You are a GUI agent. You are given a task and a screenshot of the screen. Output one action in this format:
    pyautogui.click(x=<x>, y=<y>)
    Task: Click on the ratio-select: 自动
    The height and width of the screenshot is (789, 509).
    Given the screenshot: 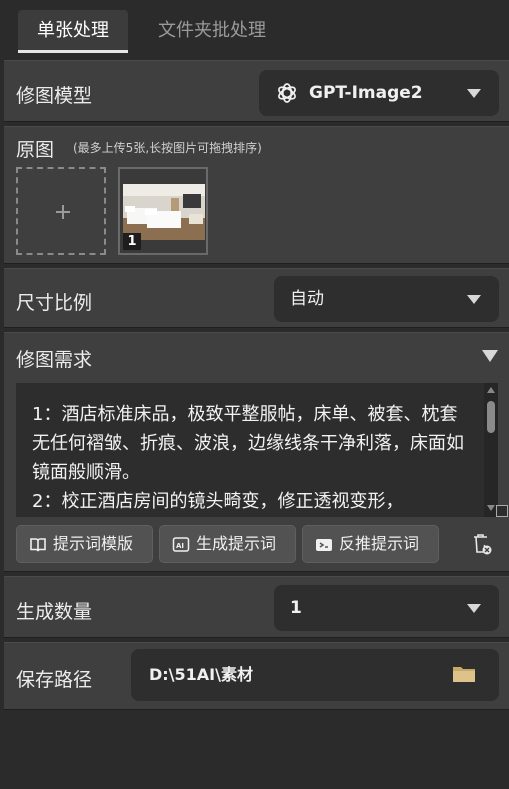 What is the action you would take?
    pyautogui.click(x=386, y=299)
    